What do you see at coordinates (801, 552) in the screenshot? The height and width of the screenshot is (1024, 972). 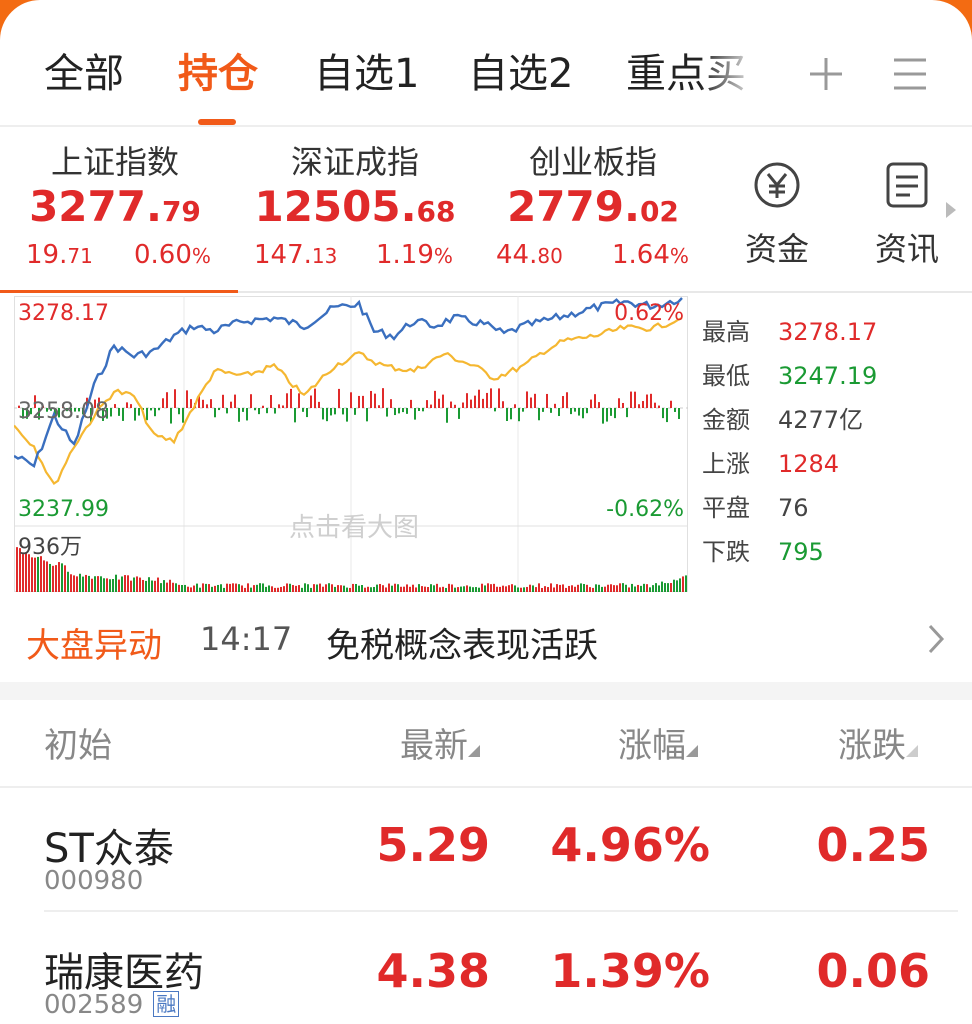 I see `stat-value: 795` at bounding box center [801, 552].